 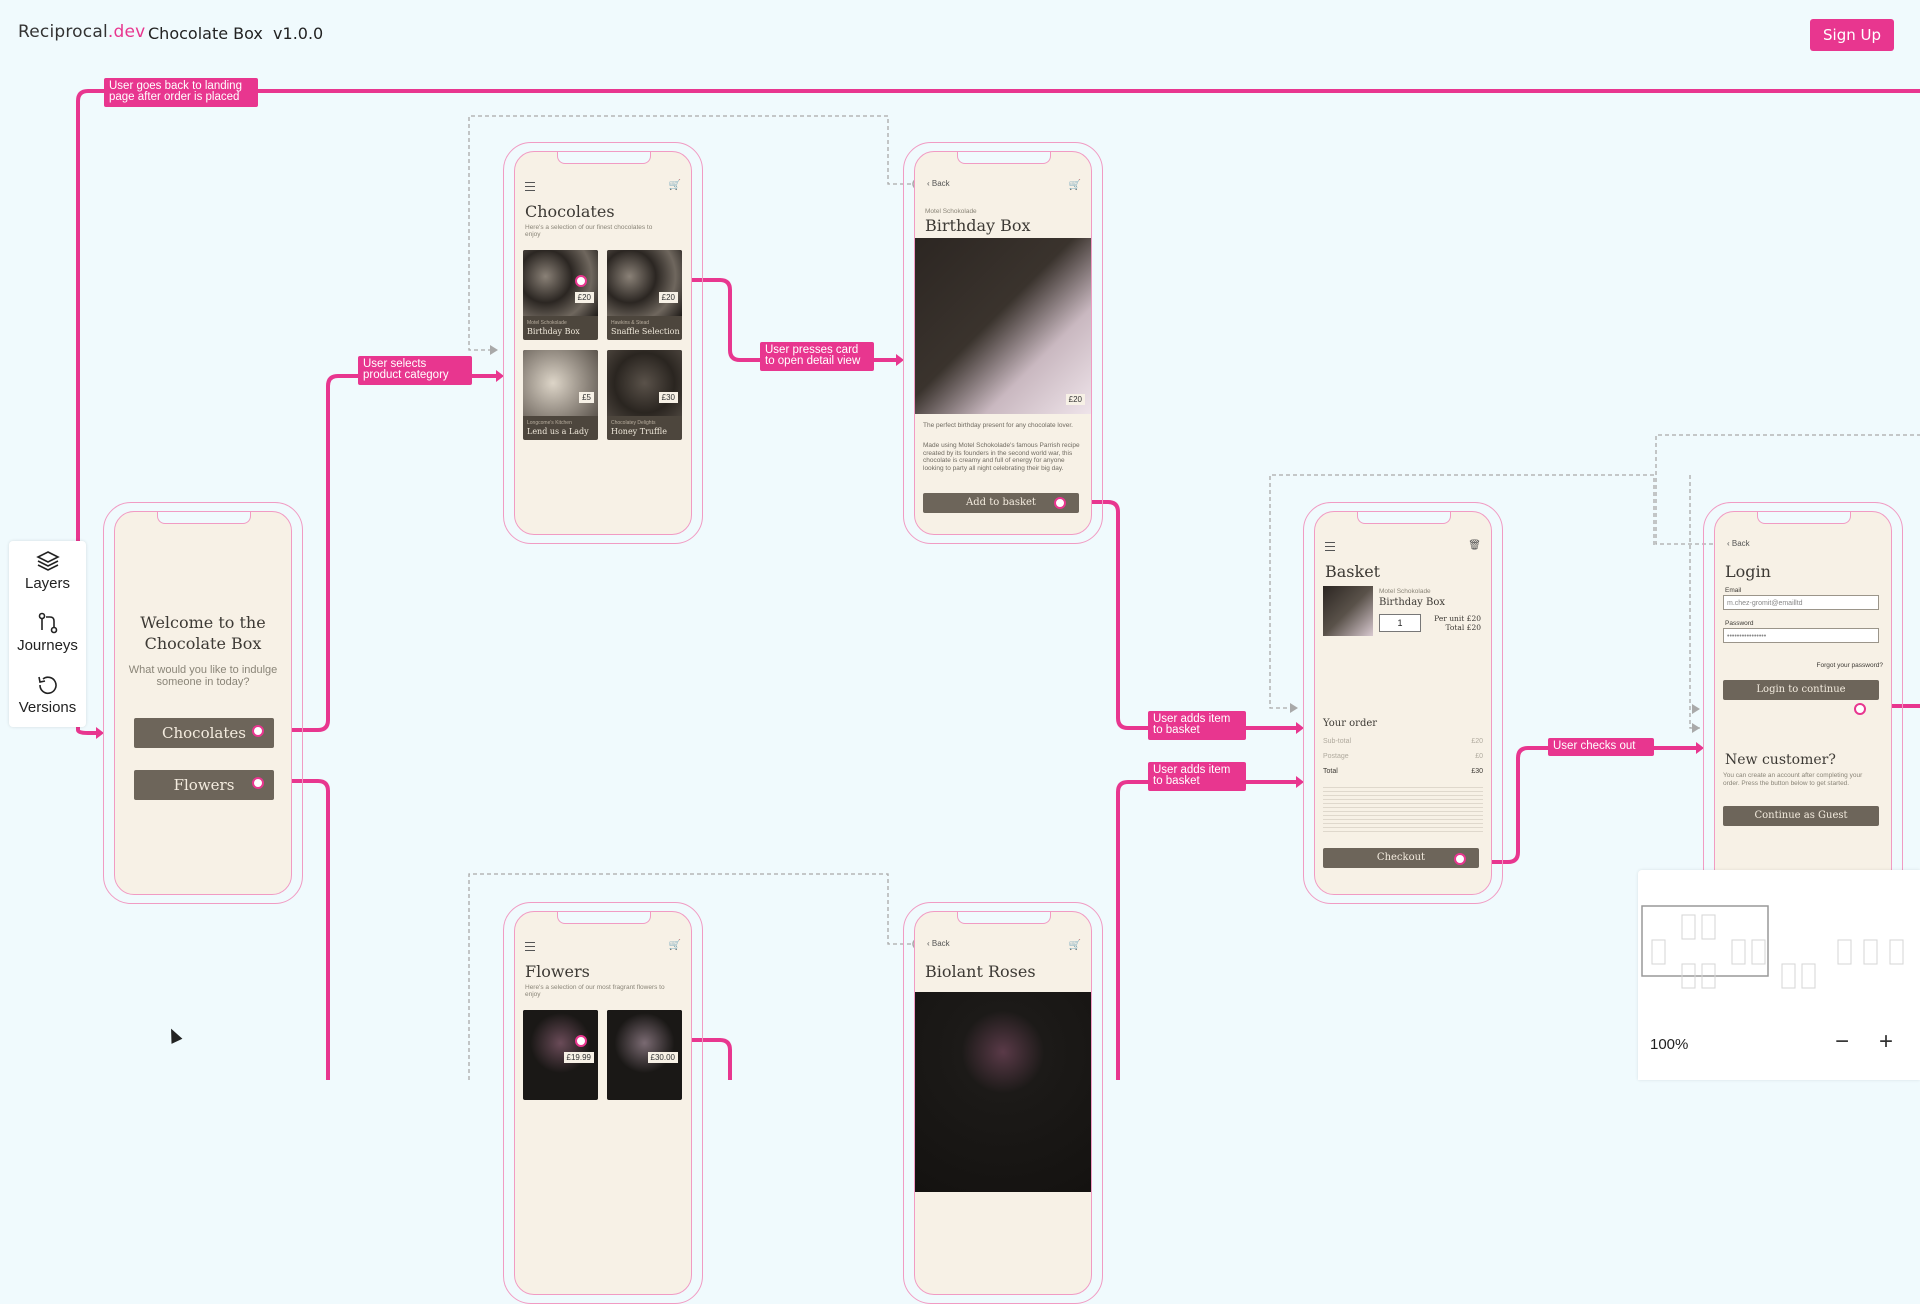 I want to click on continue-as-guest-button: Continue as Guest, so click(x=1801, y=816).